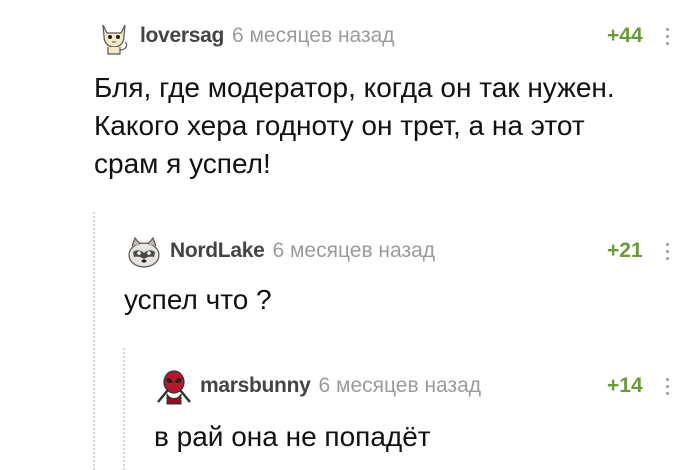  I want to click on comment-author: loversag, so click(182, 36).